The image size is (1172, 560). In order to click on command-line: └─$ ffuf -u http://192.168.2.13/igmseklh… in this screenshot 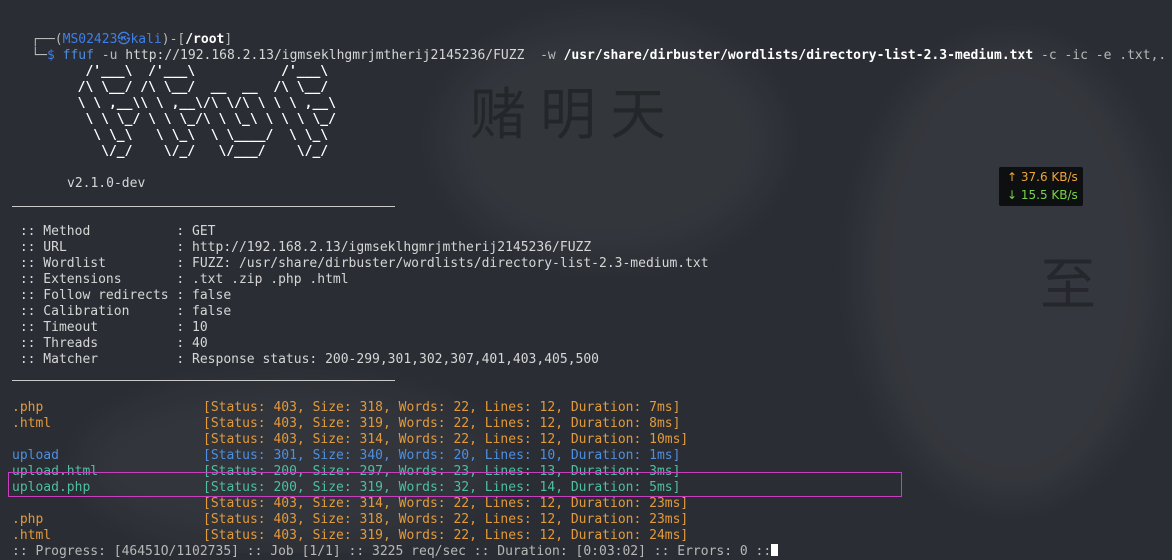, I will do `click(583, 47)`.